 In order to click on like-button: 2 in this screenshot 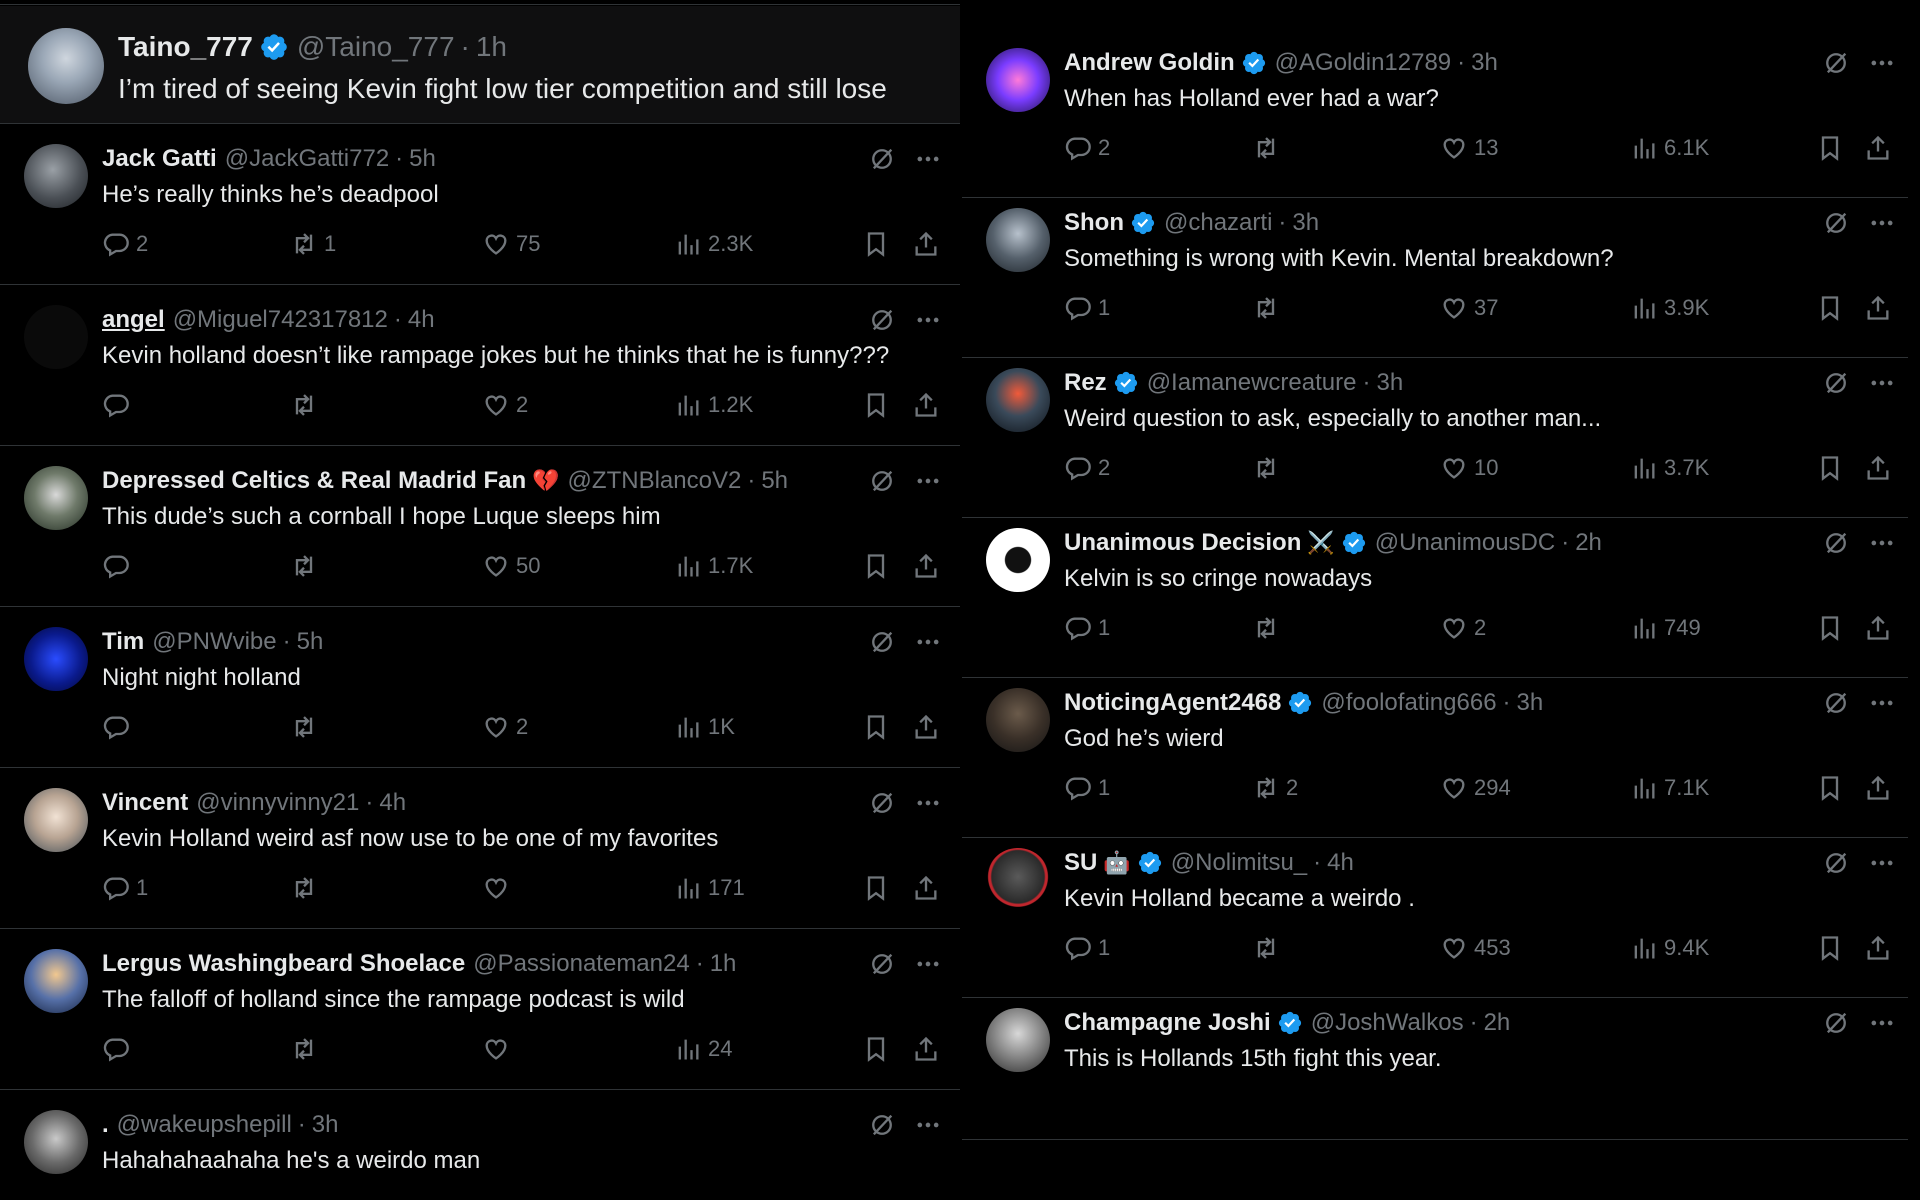, I will do `click(505, 405)`.